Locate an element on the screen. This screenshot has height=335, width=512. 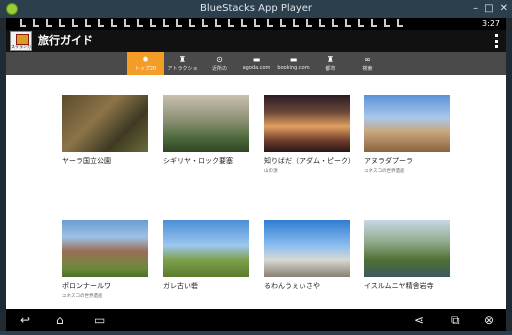
tab-3: ▬ agoda.com is located at coordinates (256, 63).